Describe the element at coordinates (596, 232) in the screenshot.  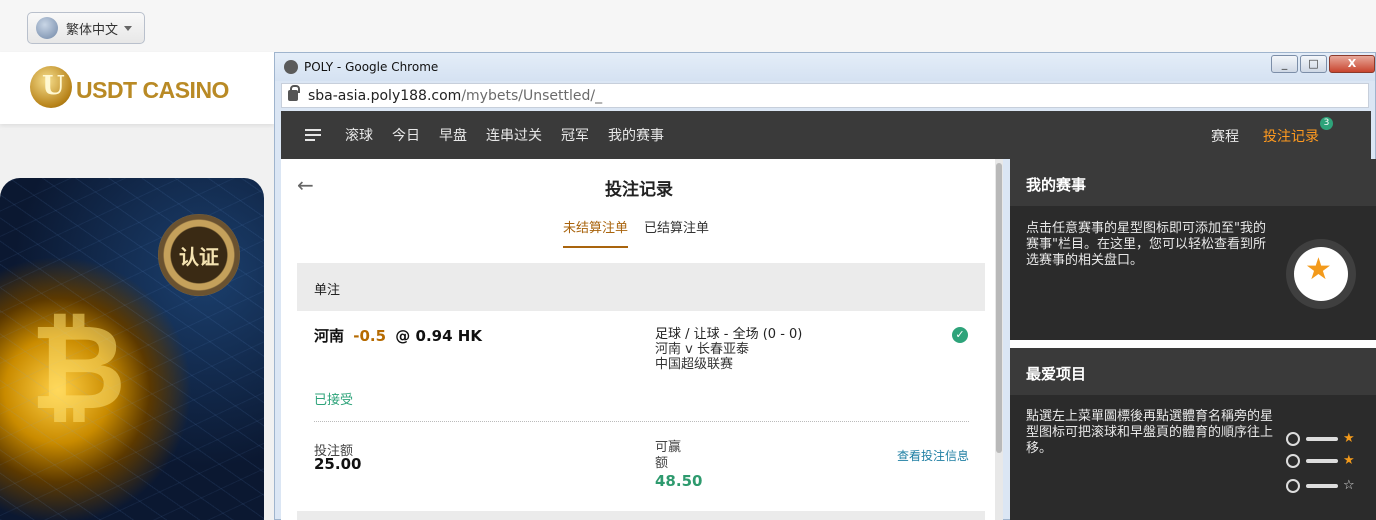
I see `tab-unsettled: 未结算注单` at that location.